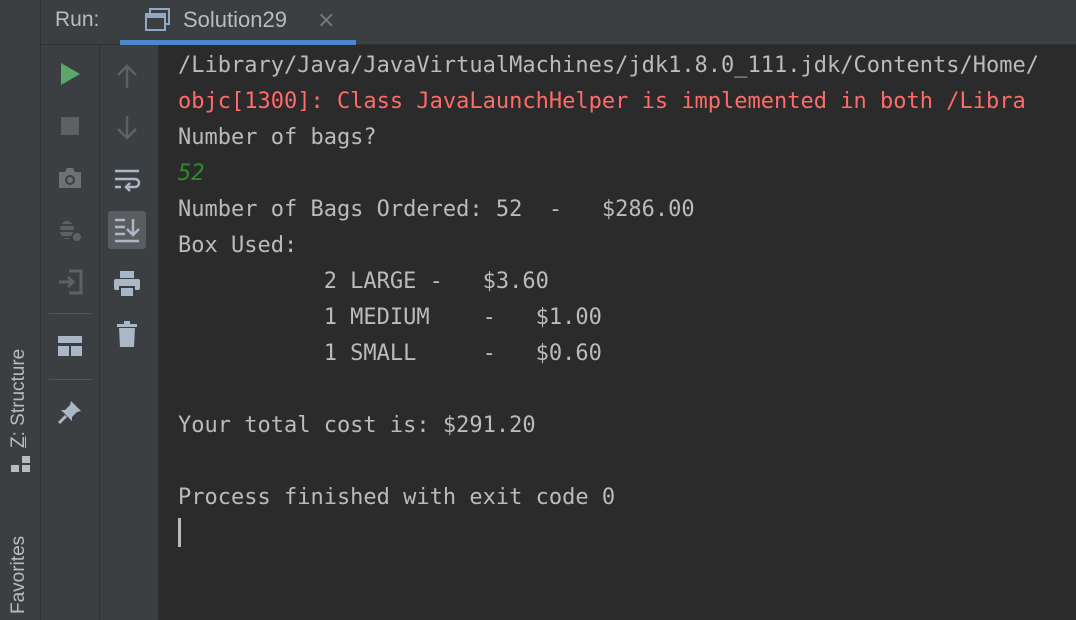 The height and width of the screenshot is (620, 1076). I want to click on previous-occurrence-button, so click(127, 76).